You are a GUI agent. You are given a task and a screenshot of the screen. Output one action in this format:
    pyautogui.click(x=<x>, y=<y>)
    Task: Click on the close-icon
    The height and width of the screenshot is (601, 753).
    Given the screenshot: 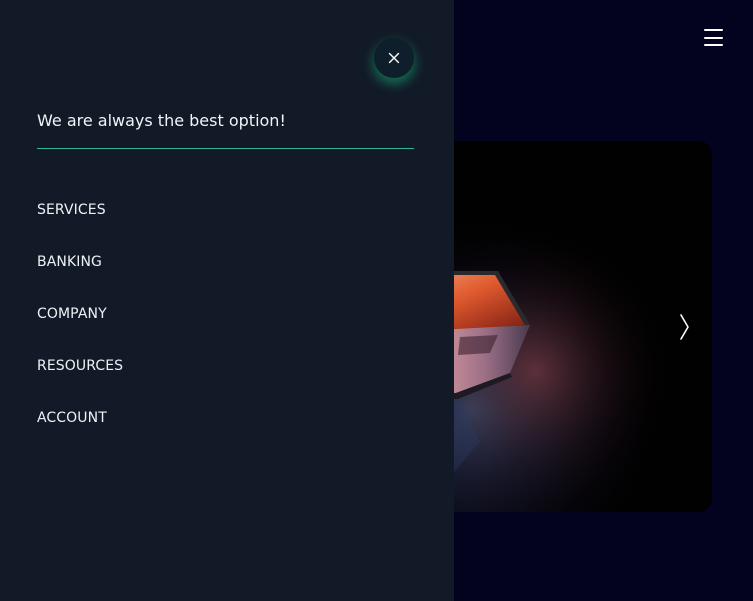 What is the action you would take?
    pyautogui.click(x=394, y=58)
    